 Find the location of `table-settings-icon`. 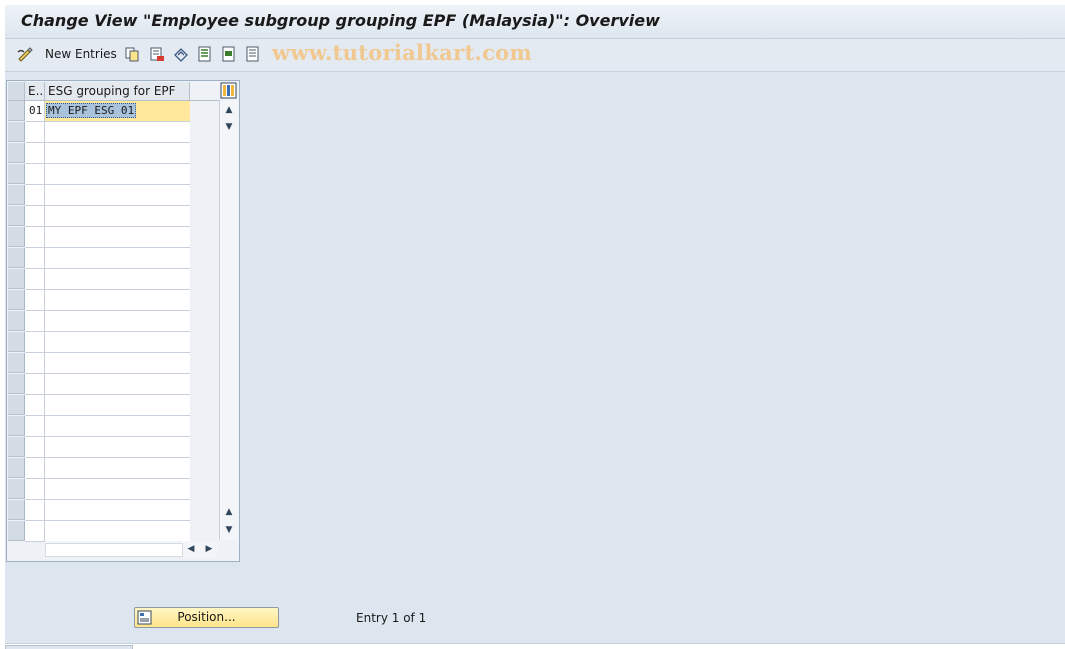

table-settings-icon is located at coordinates (228, 90).